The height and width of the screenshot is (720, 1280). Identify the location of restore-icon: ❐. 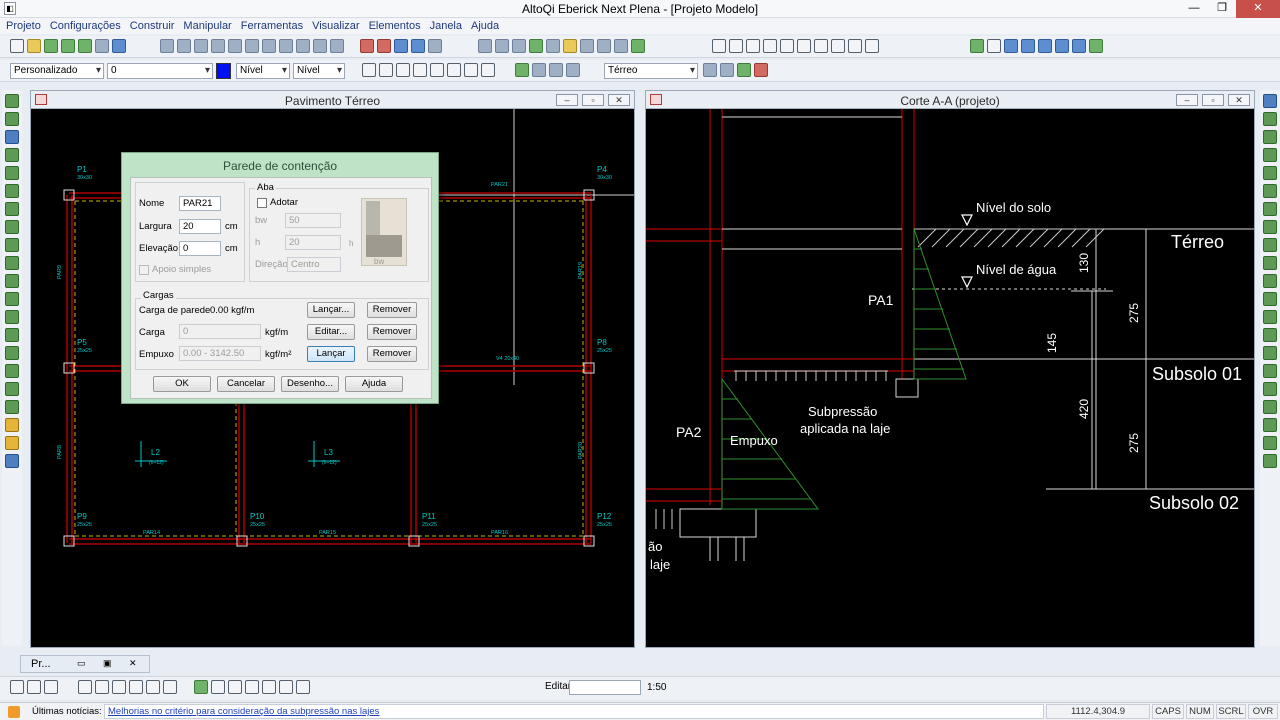
(1222, 9).